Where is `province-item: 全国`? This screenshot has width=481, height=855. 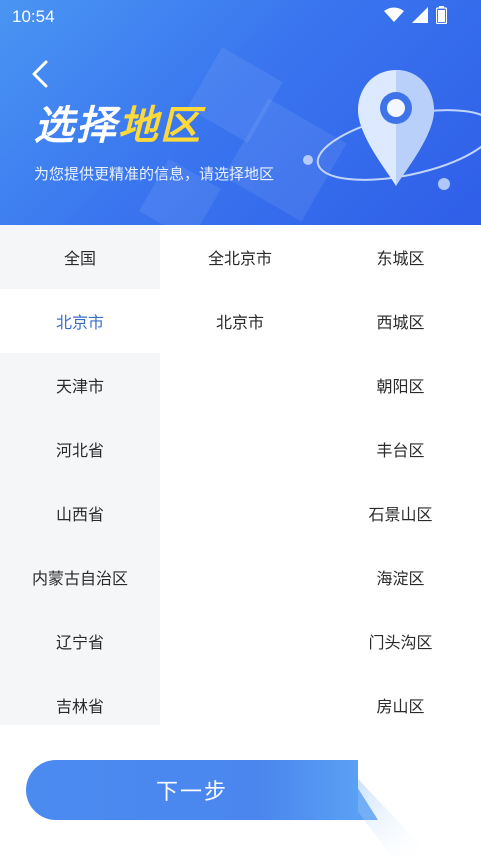 province-item: 全国 is located at coordinates (80, 257).